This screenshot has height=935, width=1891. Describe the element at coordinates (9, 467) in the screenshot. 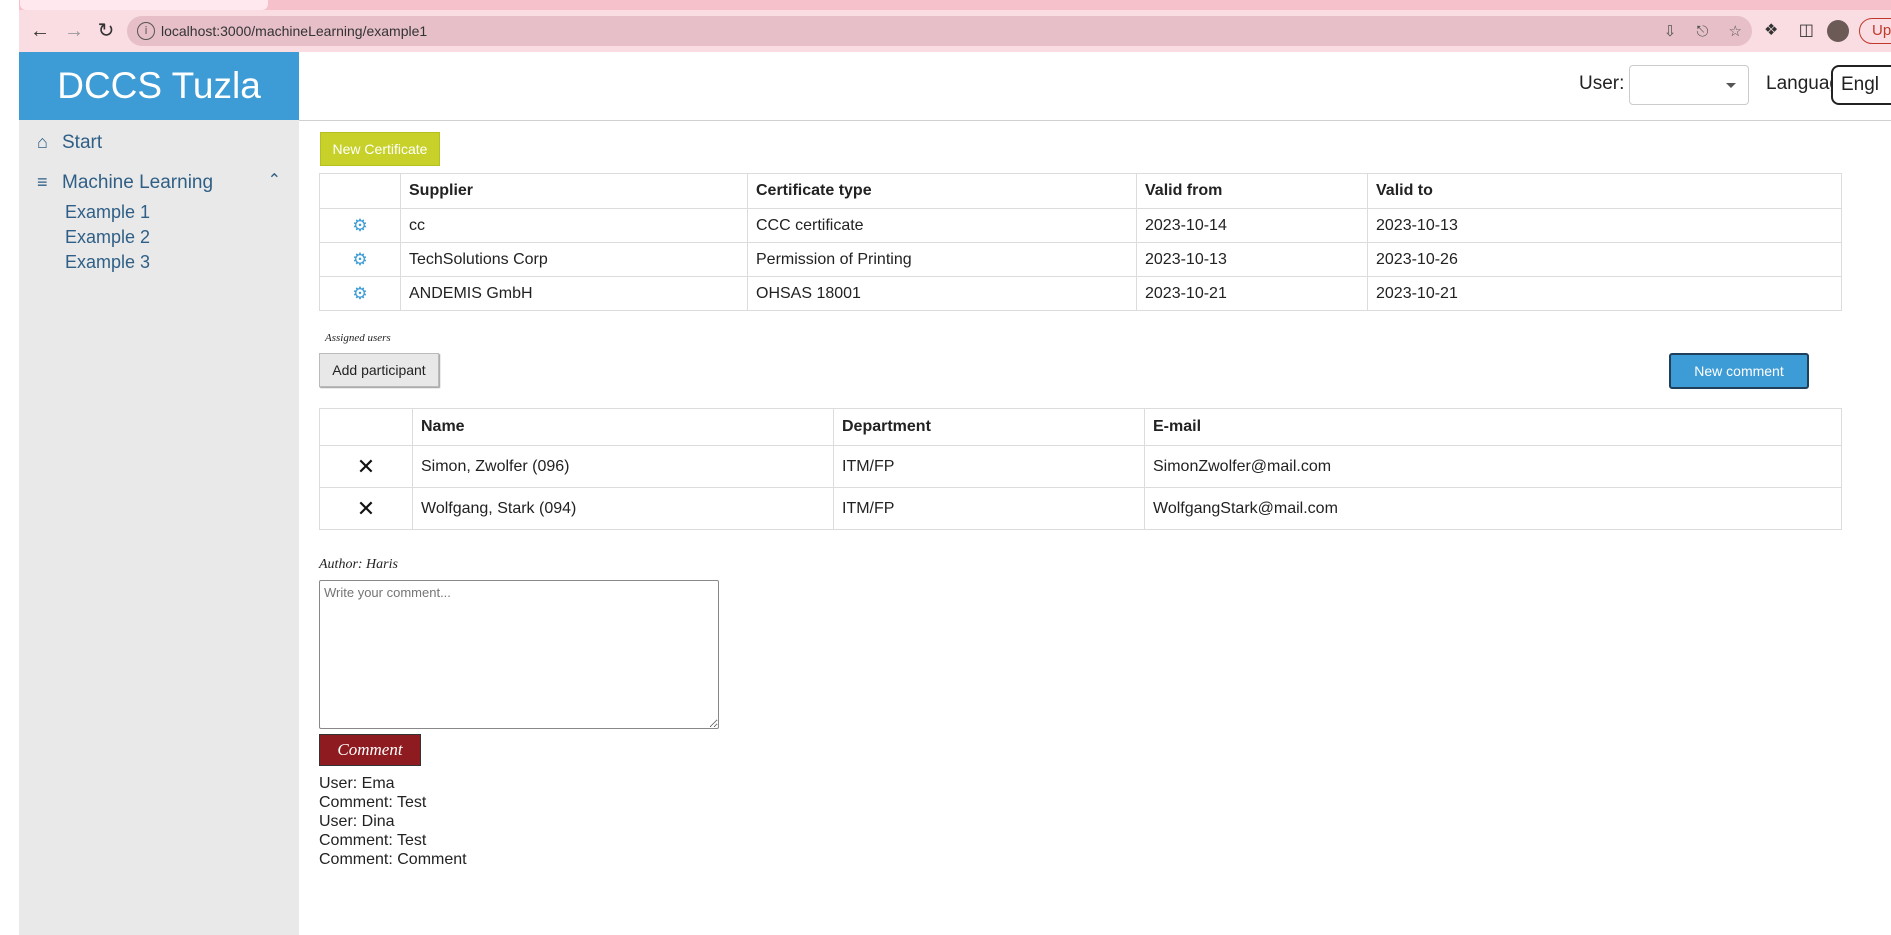

I see `window-edge` at that location.